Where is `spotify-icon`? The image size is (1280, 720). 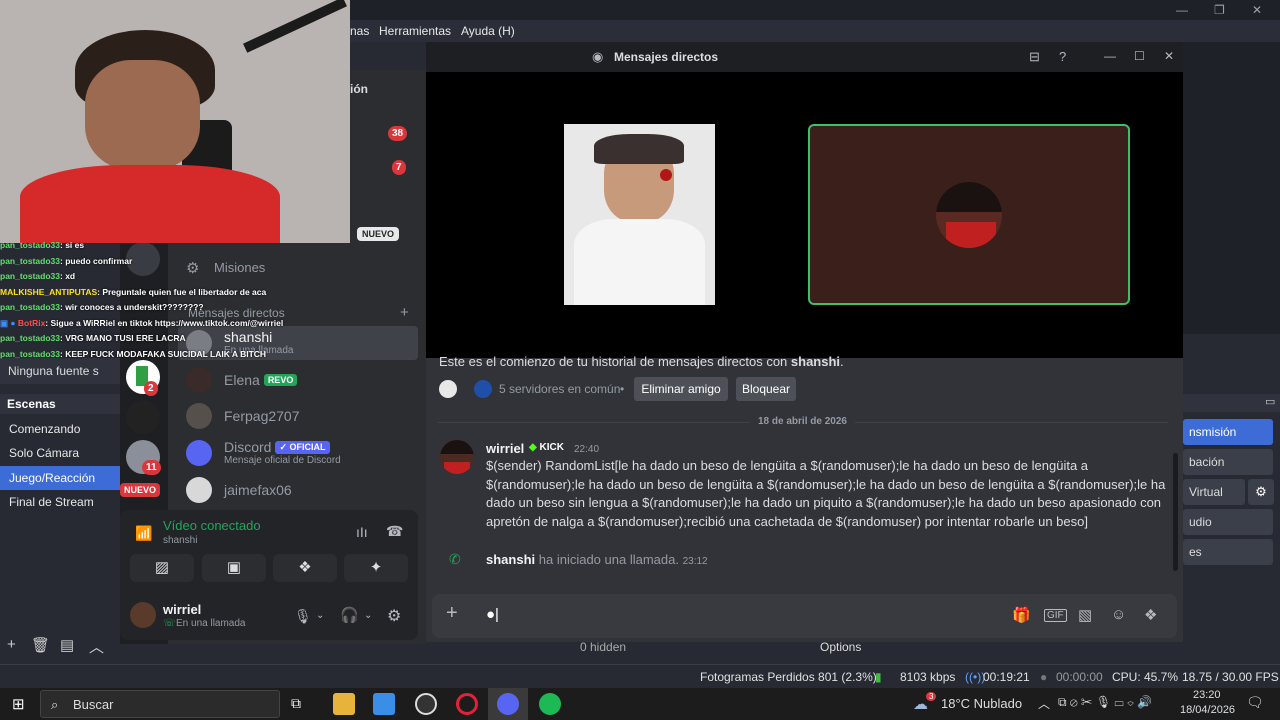
spotify-icon is located at coordinates (550, 704).